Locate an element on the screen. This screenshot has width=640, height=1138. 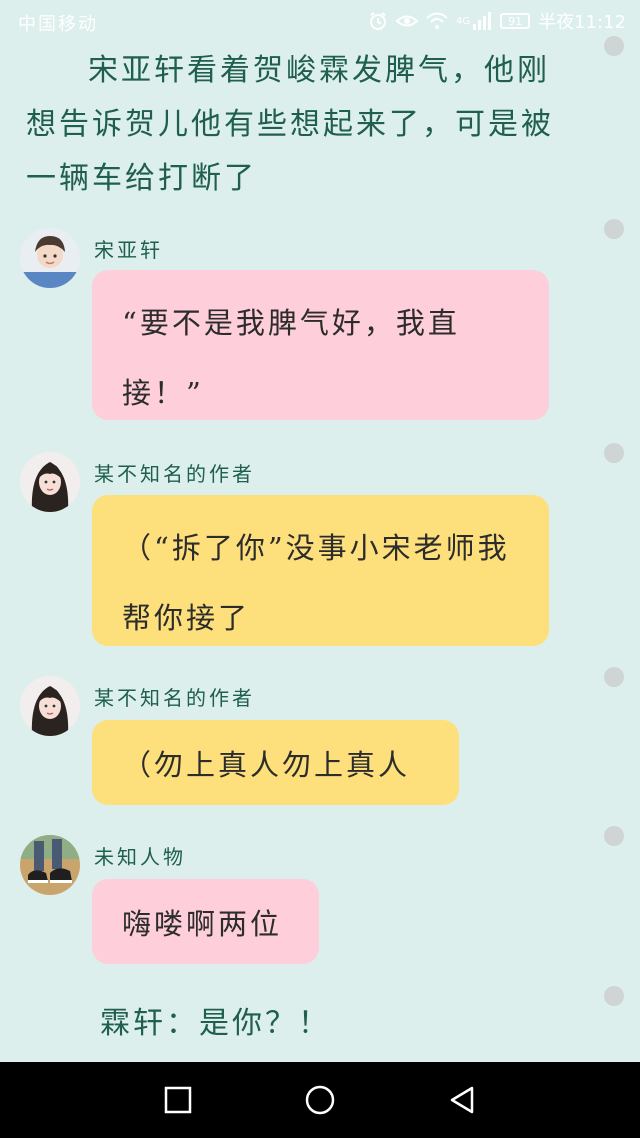
status-icons: 4G 91 半夜11:12 is located at coordinates (497, 21).